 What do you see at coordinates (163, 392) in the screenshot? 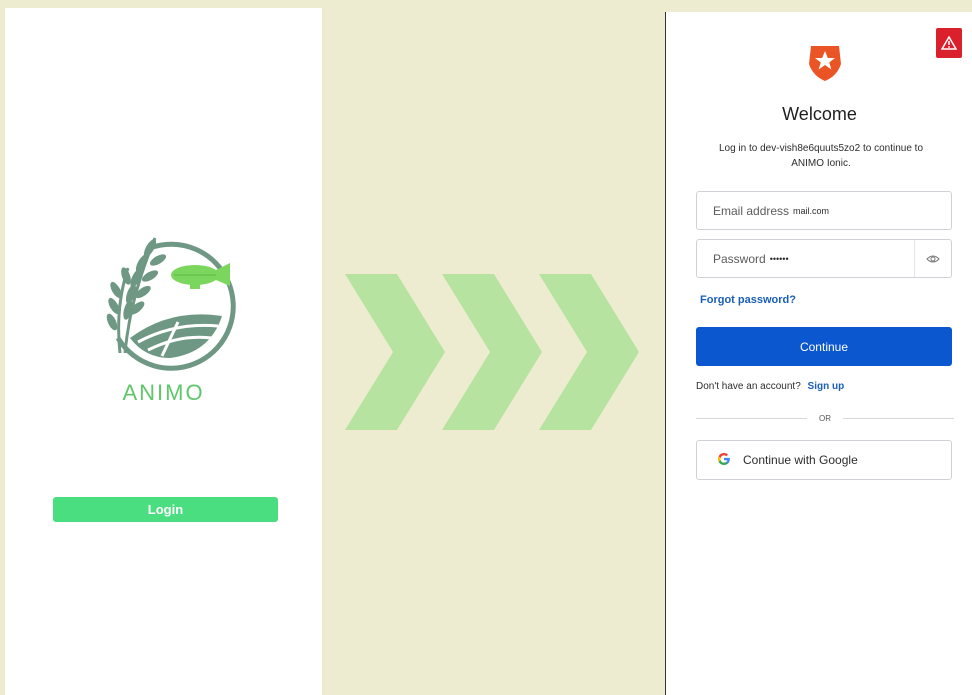
I see `brand-name: ANIMO` at bounding box center [163, 392].